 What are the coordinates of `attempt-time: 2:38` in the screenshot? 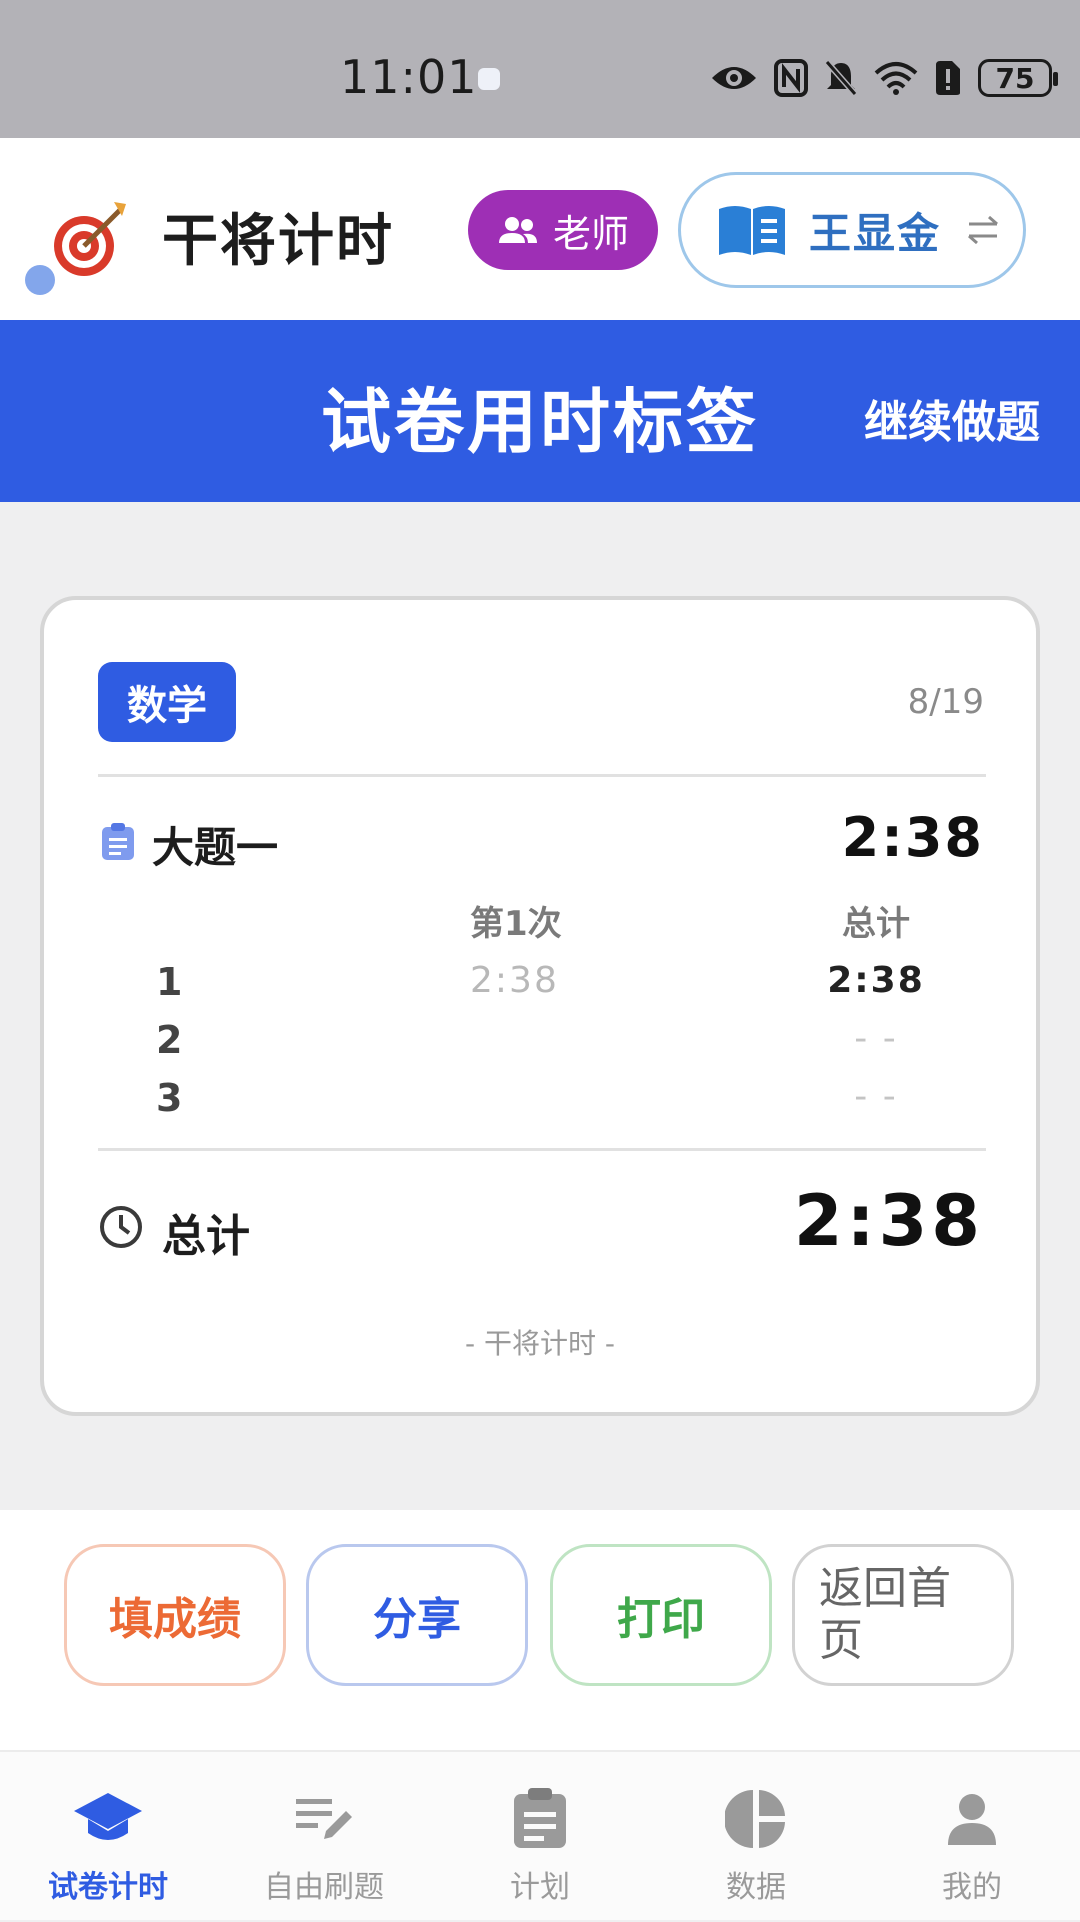 It's located at (514, 980).